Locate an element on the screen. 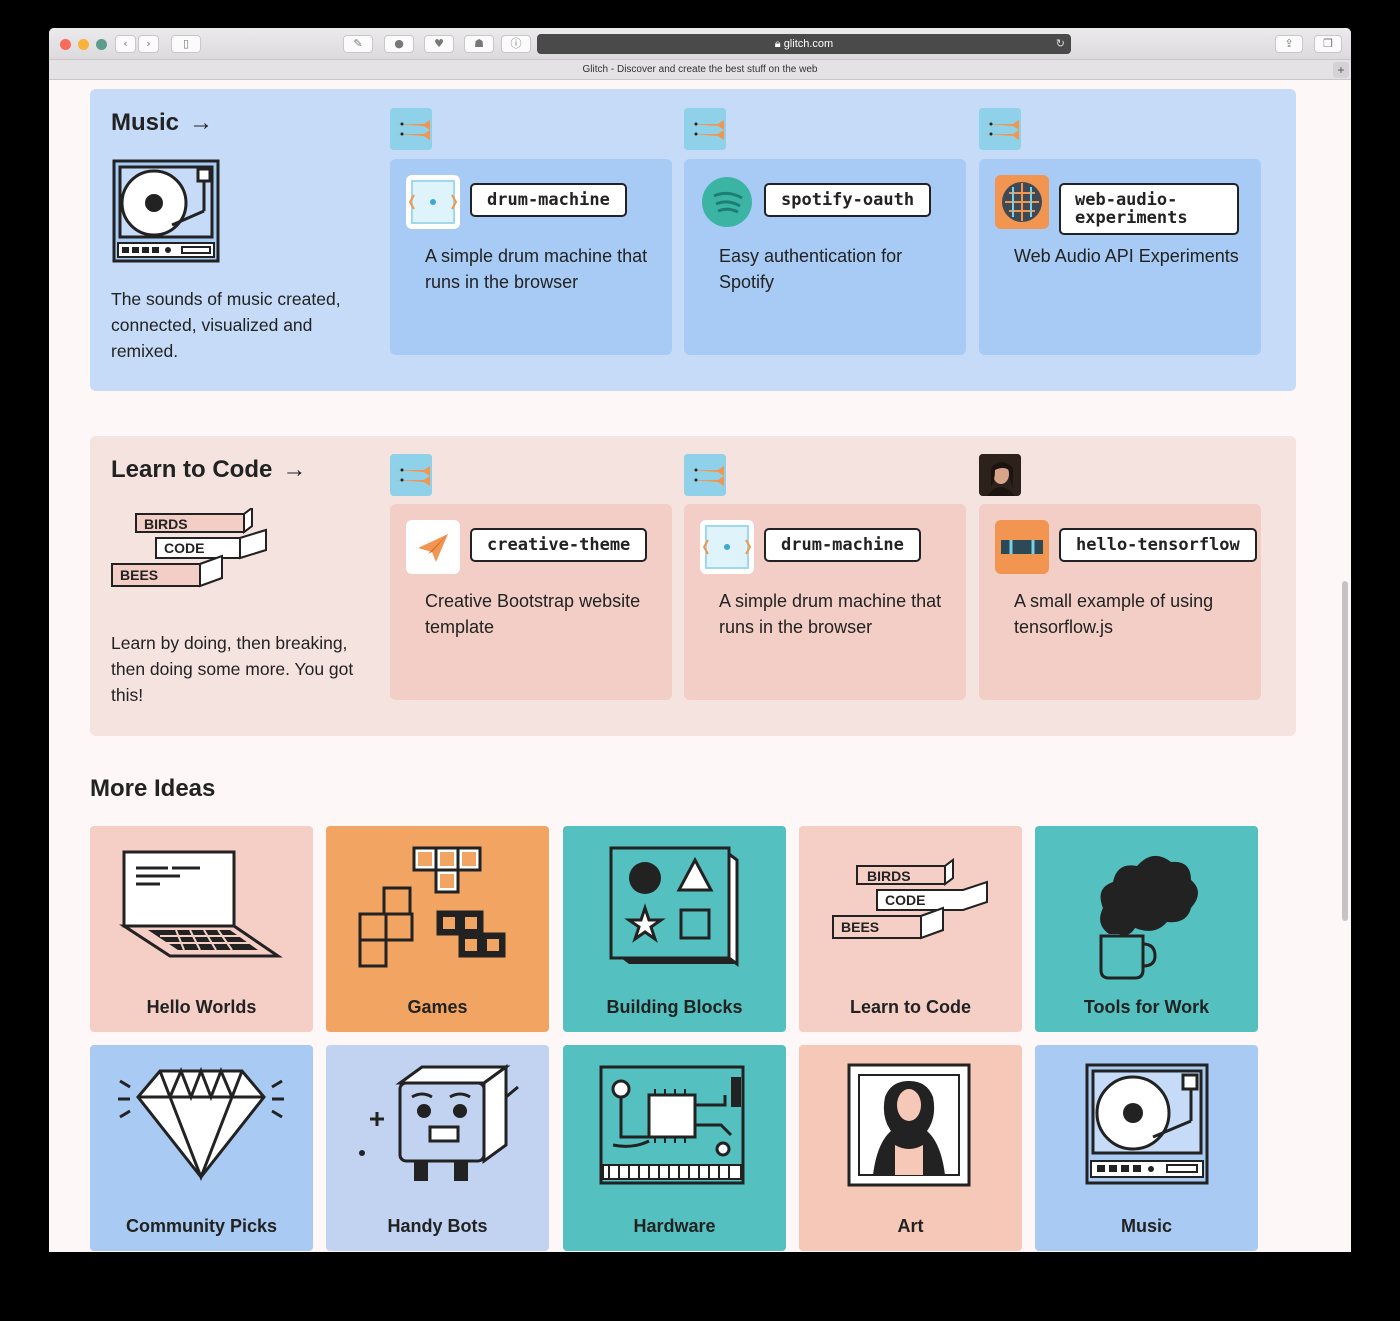 The height and width of the screenshot is (1321, 1400). tabs-overview-button: ❐ is located at coordinates (1328, 44).